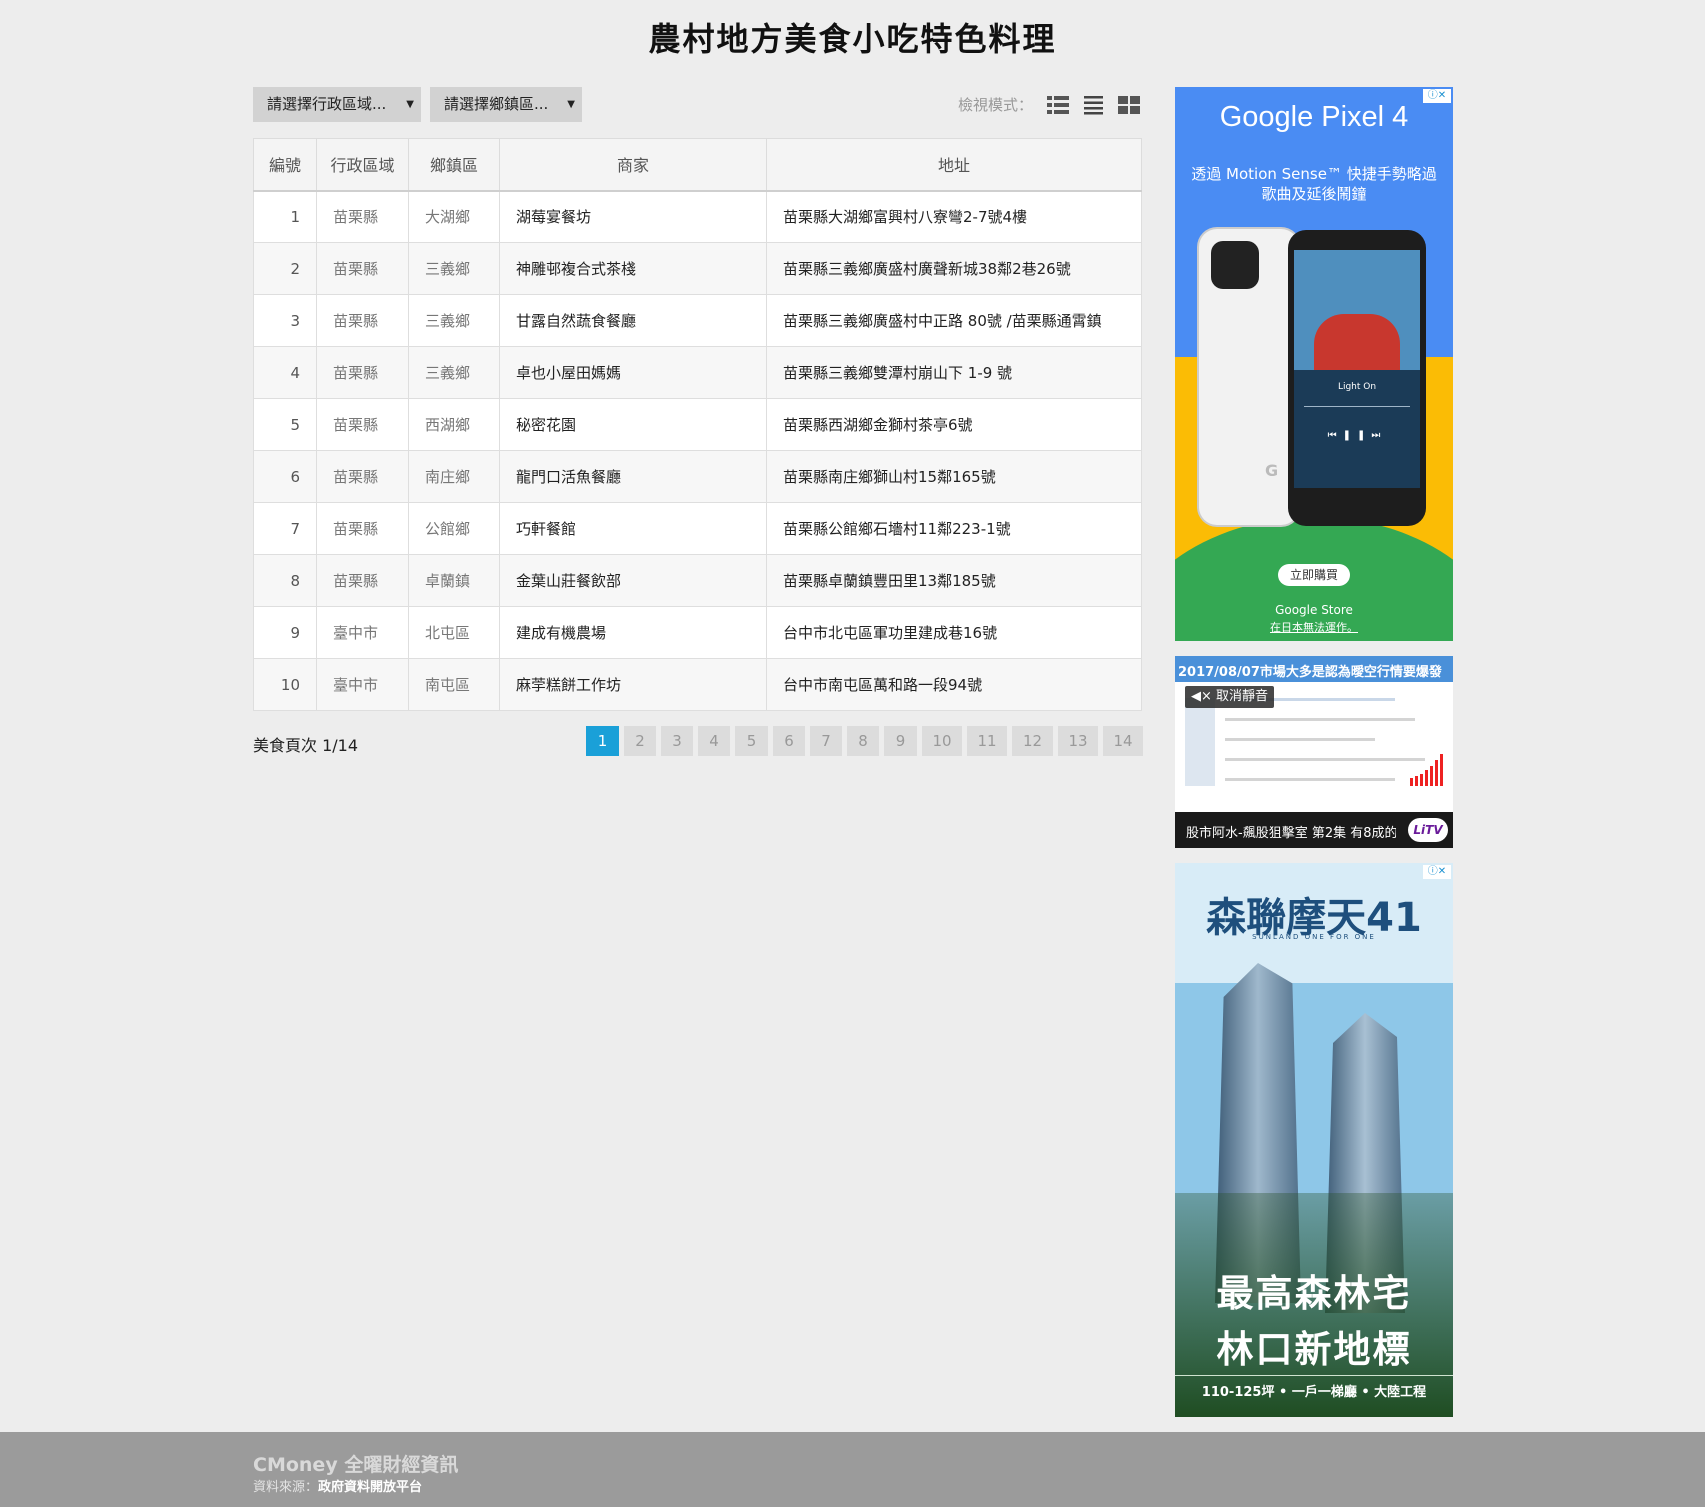  I want to click on view-mode-label: 檢視模式：, so click(996, 105).